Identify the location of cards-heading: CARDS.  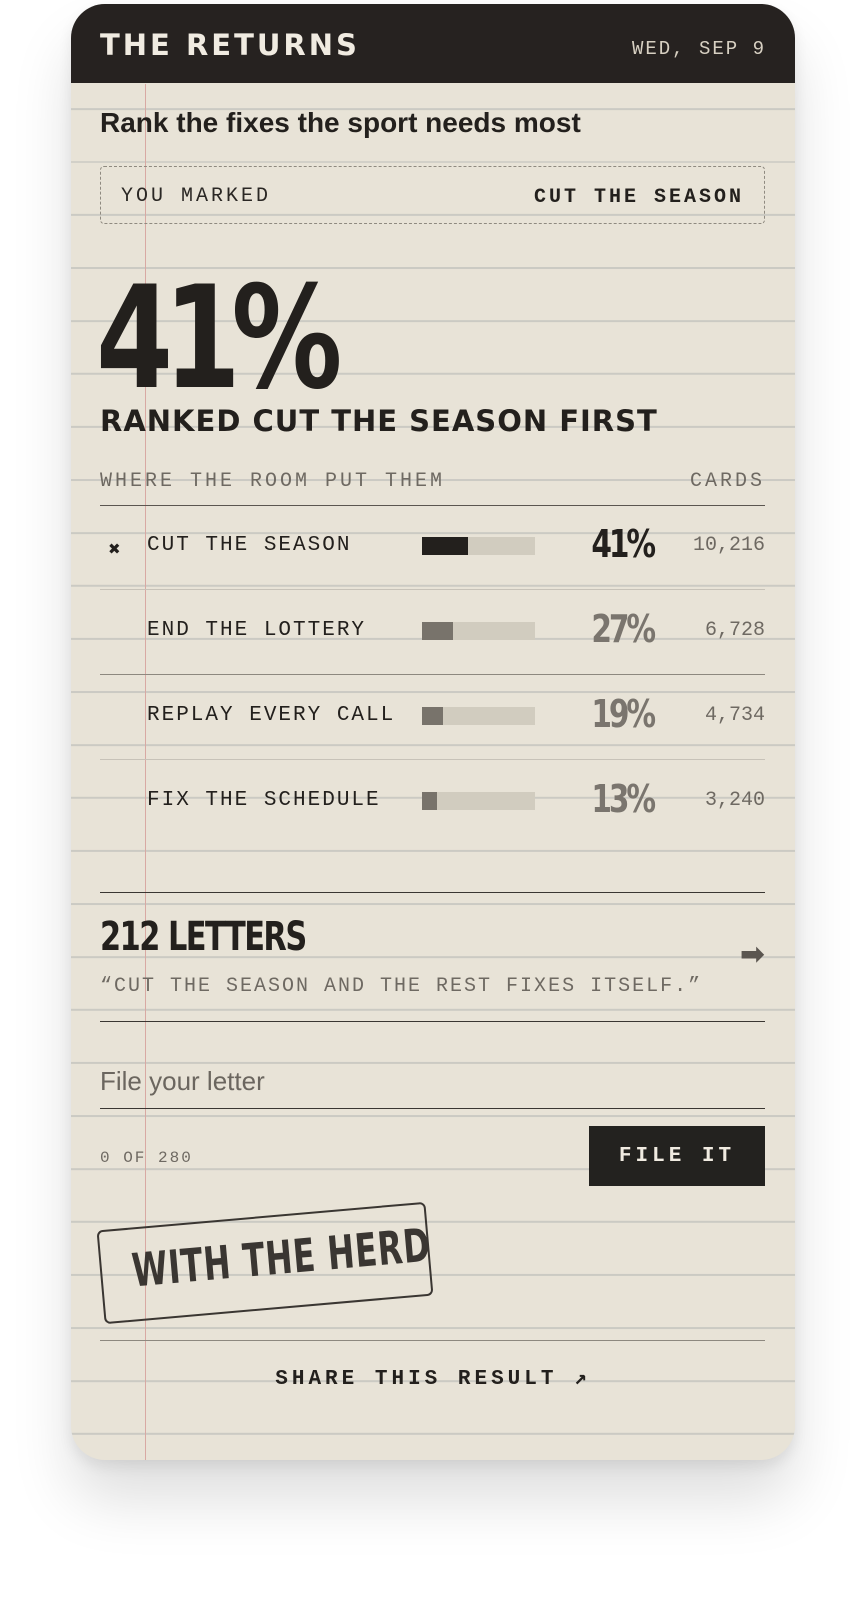
(727, 481).